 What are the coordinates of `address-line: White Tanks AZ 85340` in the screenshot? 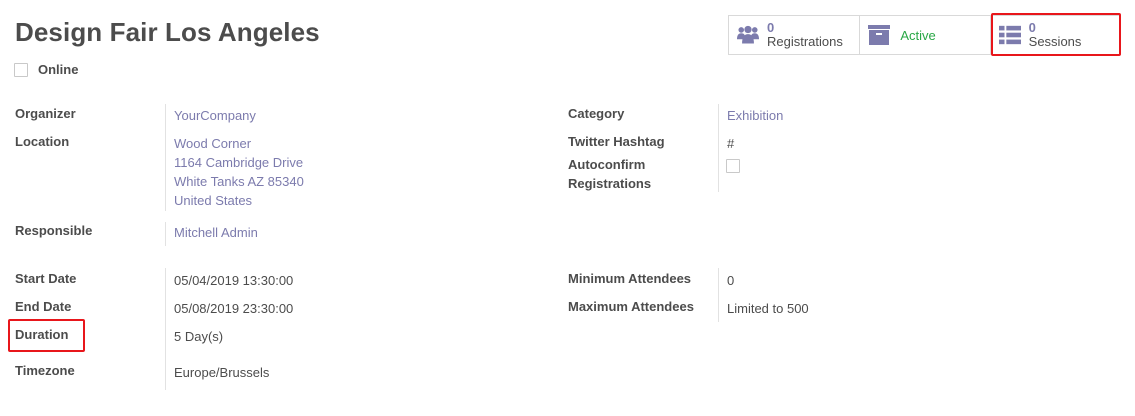 It's located at (239, 181).